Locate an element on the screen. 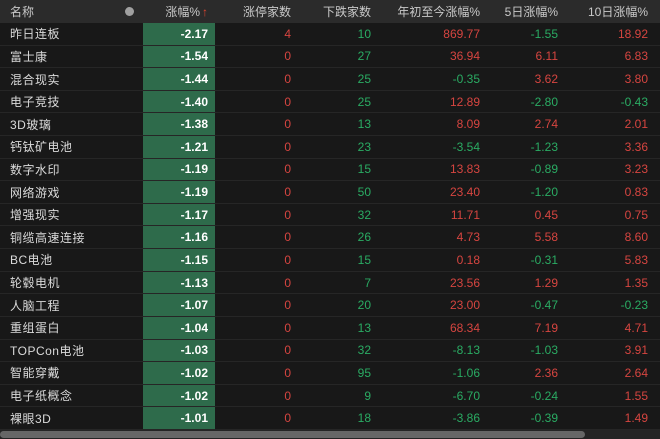  table-row: TOPCon电池 -1.03 0 32 -8.13 -1.03 3.91 is located at coordinates (330, 351).